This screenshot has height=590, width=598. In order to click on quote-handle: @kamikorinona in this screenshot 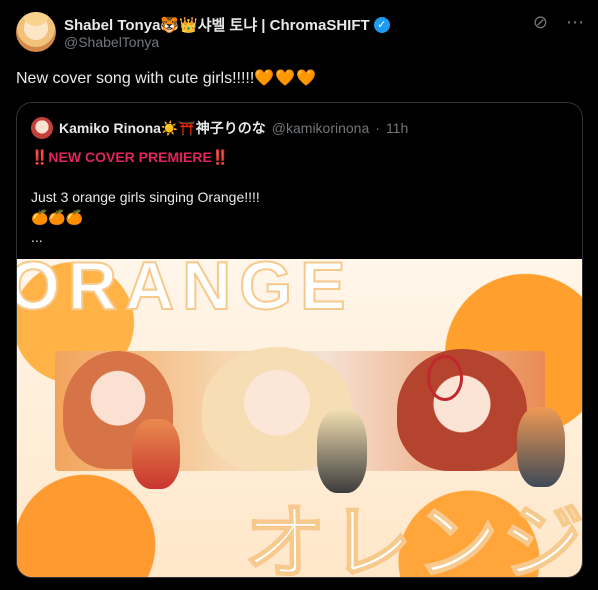, I will do `click(320, 128)`.